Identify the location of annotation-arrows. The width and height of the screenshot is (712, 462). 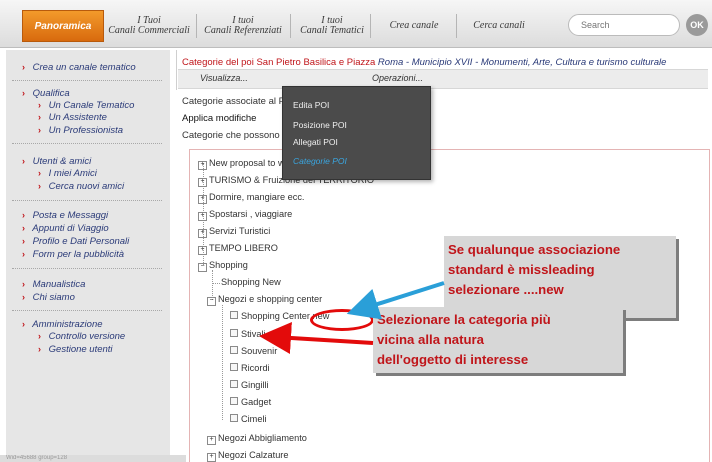
(352, 317).